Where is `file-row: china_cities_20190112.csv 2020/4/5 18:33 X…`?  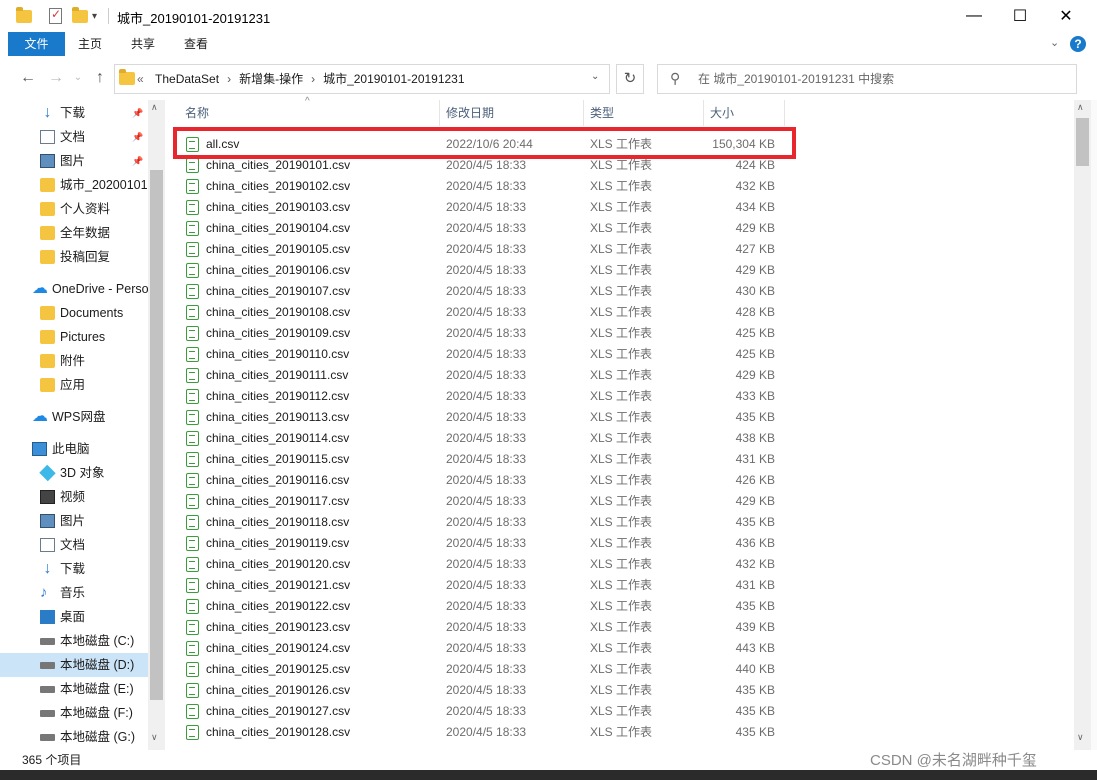 file-row: china_cities_20190112.csv 2020/4/5 18:33 X… is located at coordinates (475, 396).